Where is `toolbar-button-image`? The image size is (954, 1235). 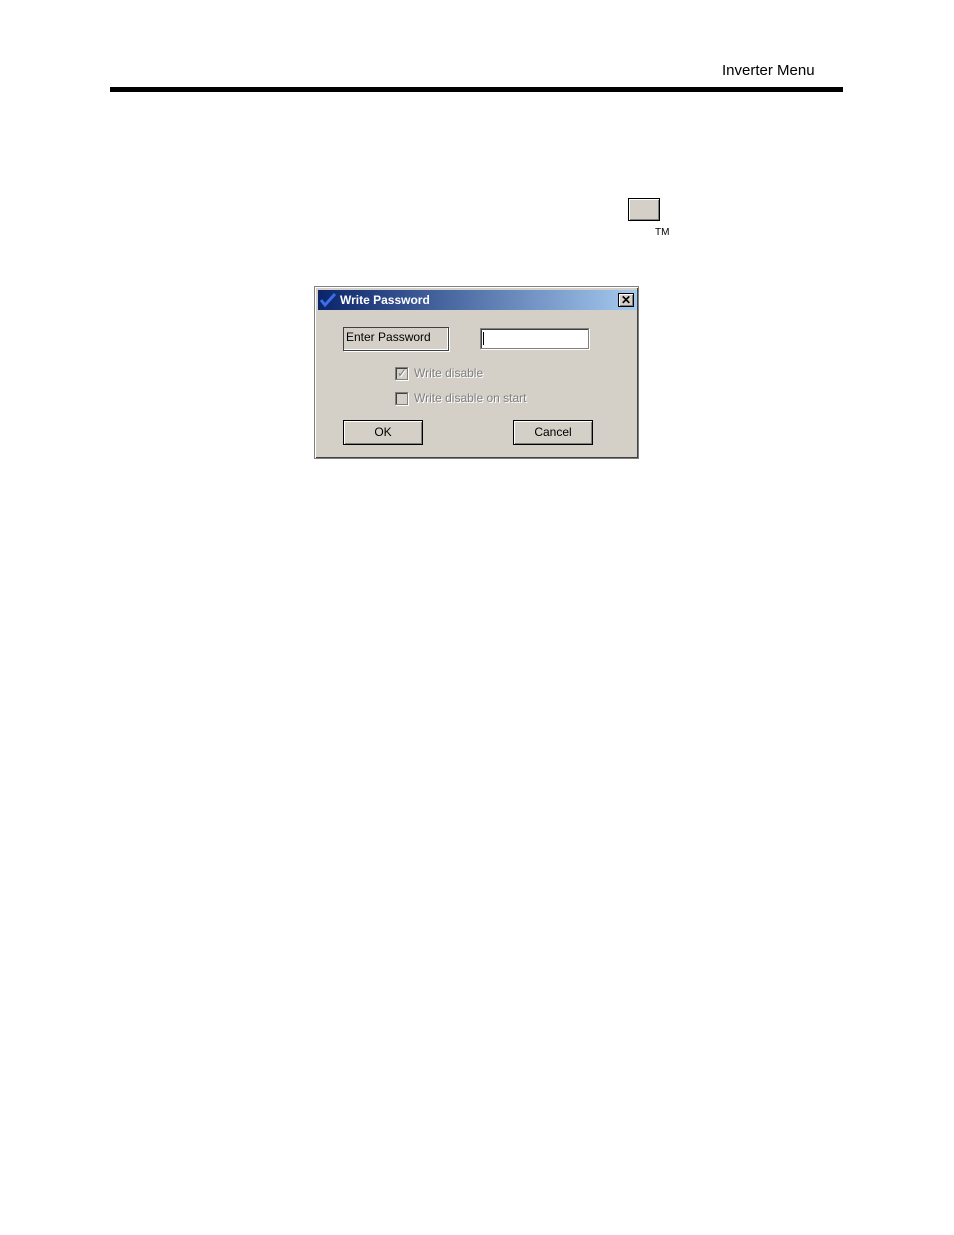 toolbar-button-image is located at coordinates (644, 209).